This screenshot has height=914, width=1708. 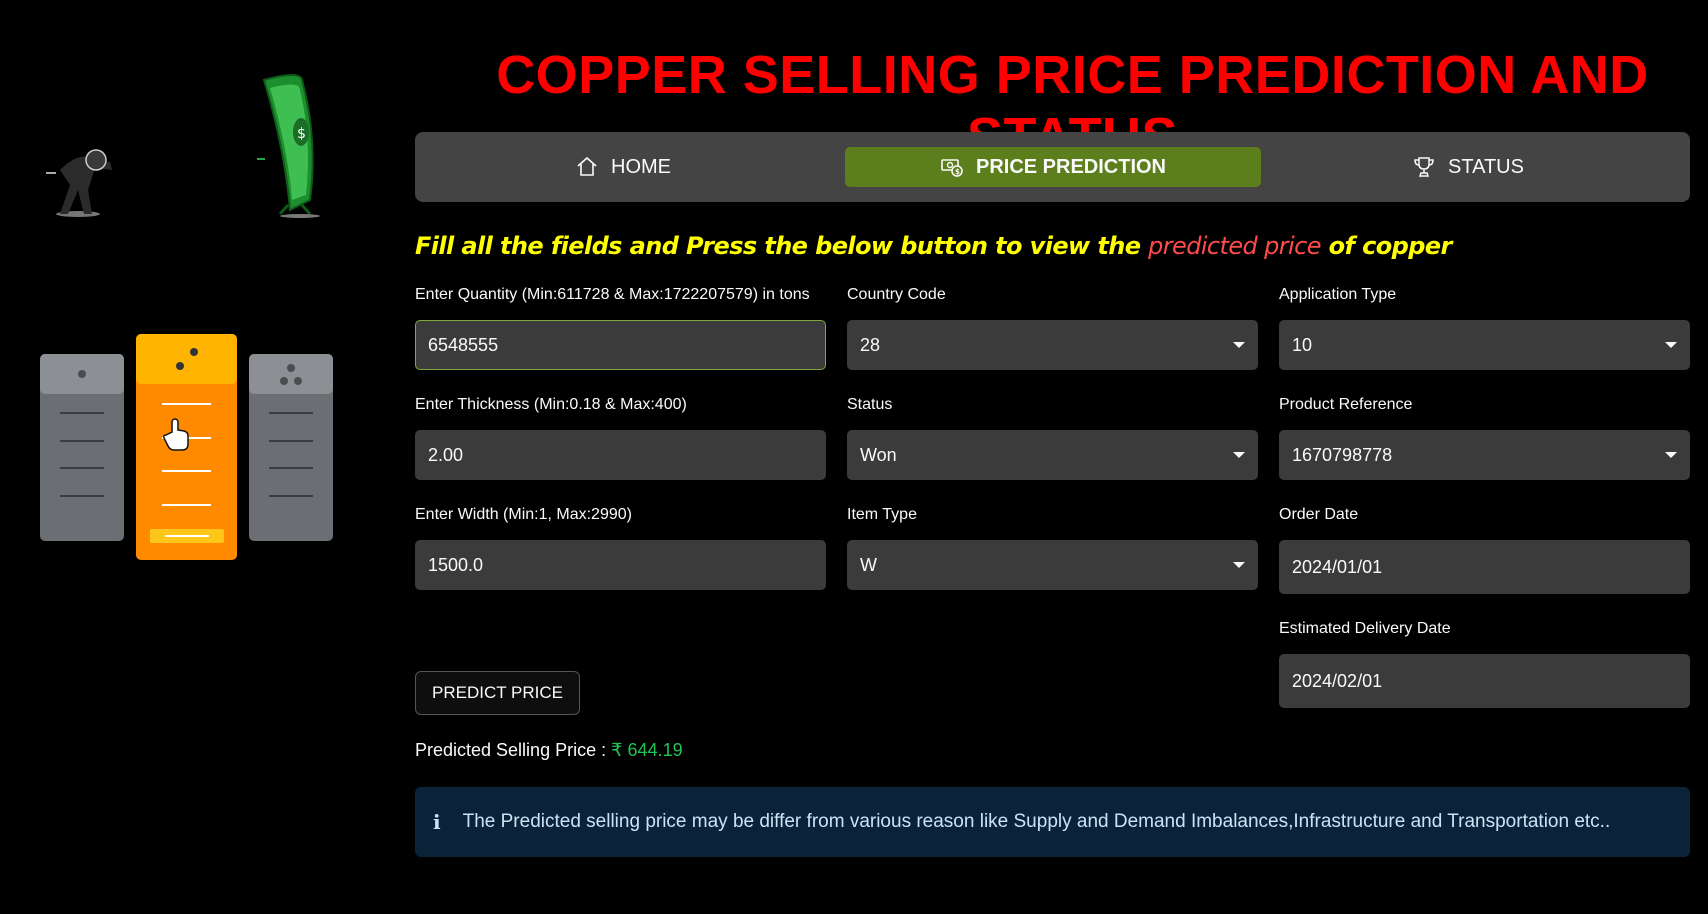 What do you see at coordinates (1484, 455) in the screenshot?
I see `product-reference-select: 1670798778` at bounding box center [1484, 455].